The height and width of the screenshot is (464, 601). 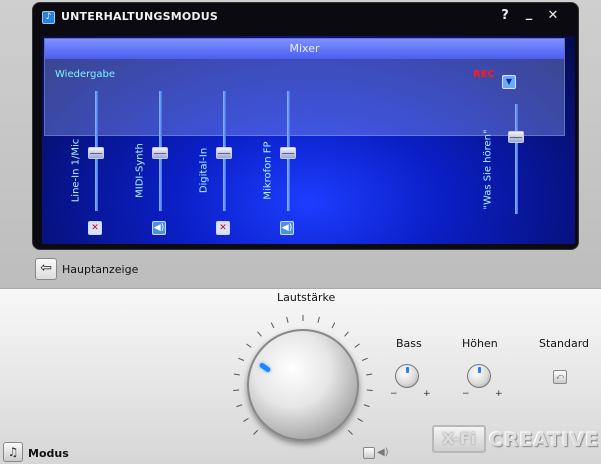 What do you see at coordinates (407, 376) in the screenshot?
I see `bass-knob` at bounding box center [407, 376].